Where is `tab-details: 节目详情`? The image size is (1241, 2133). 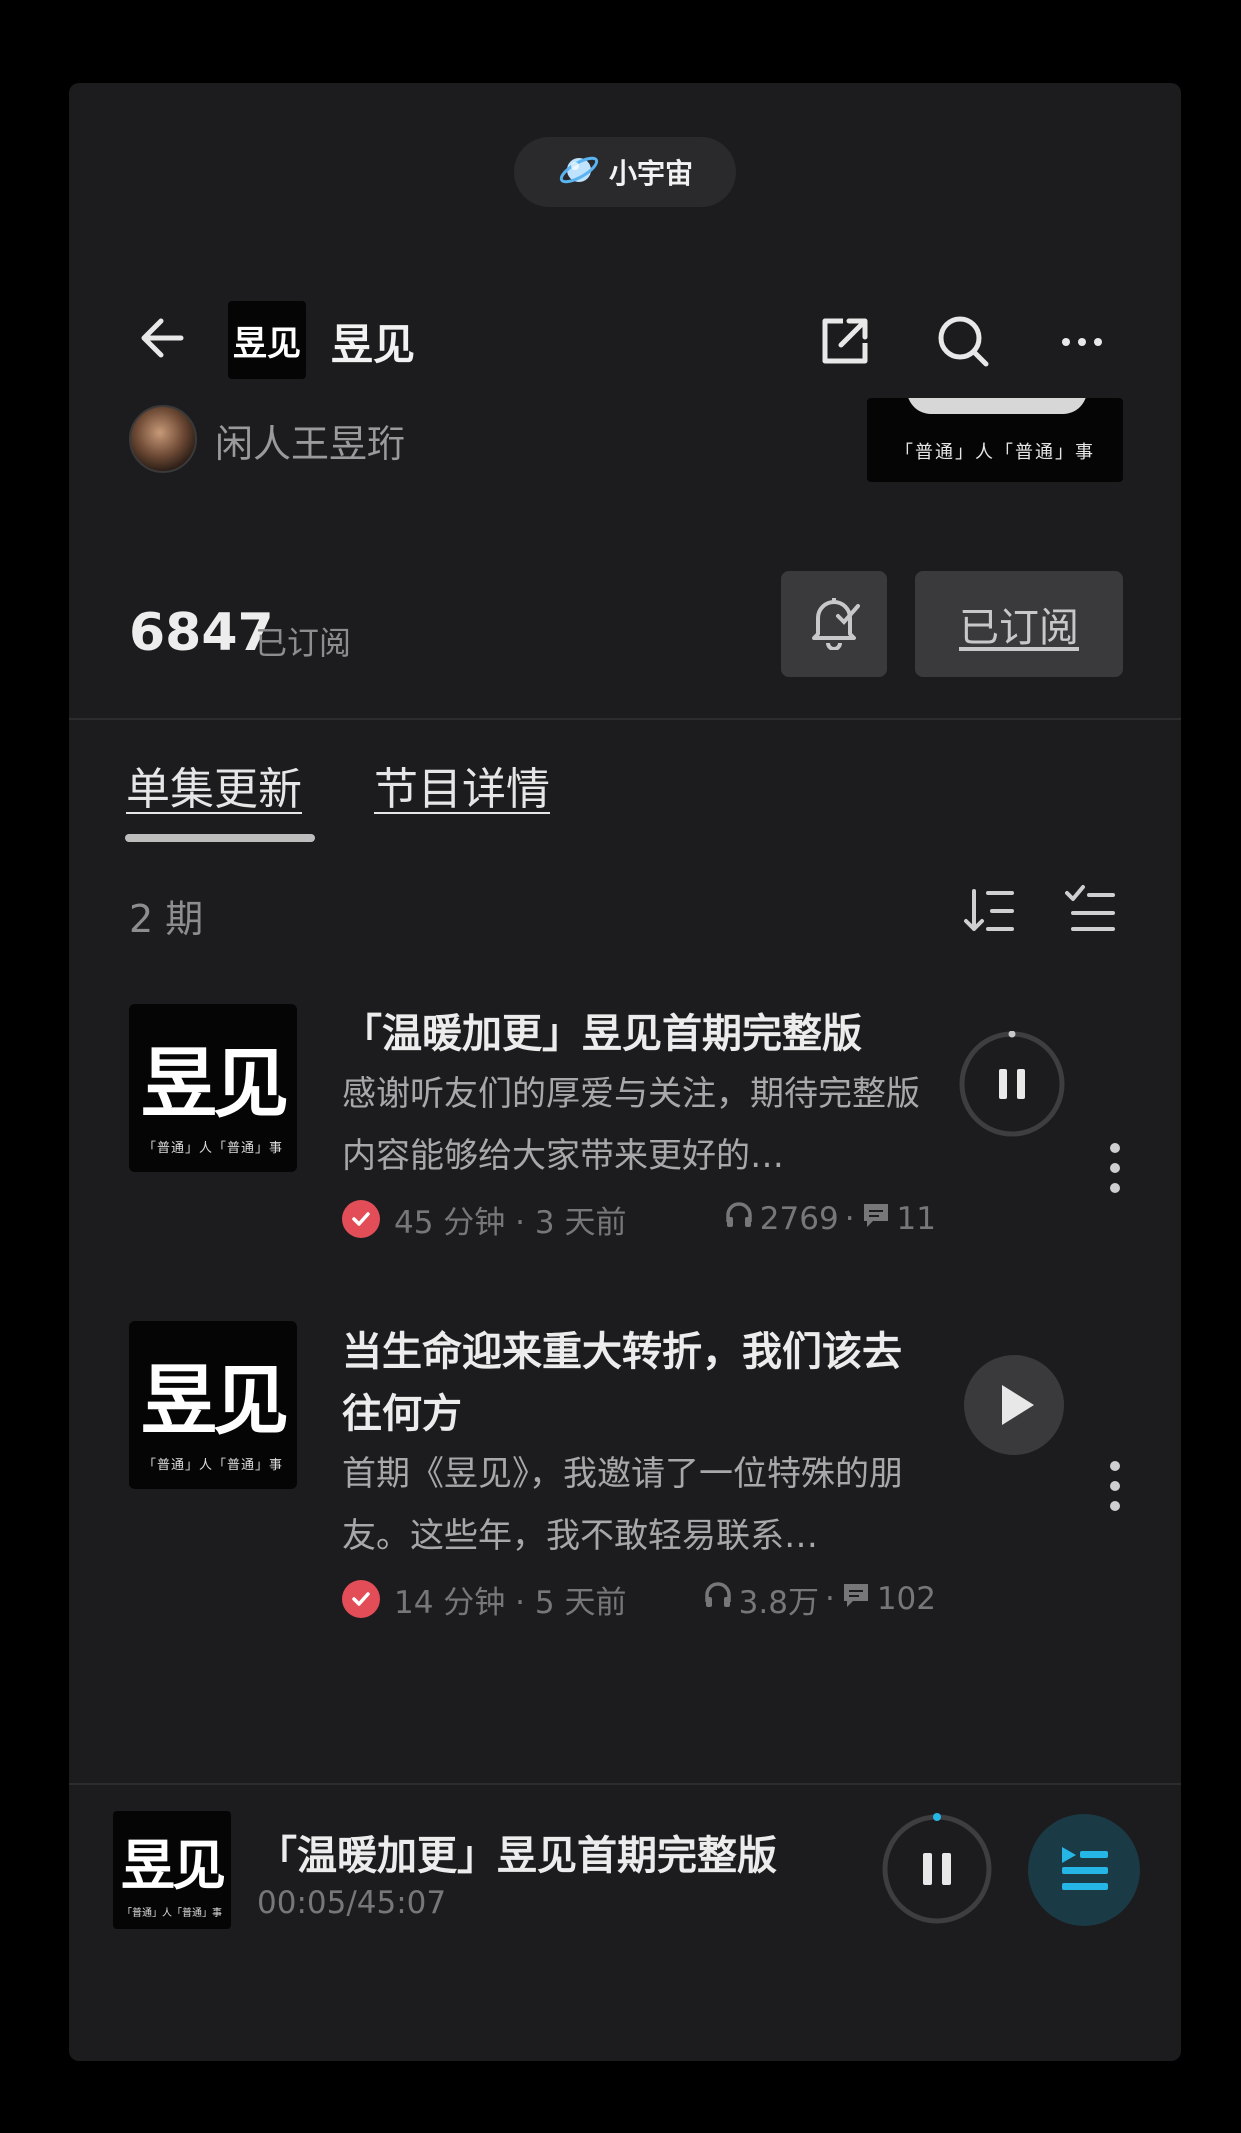 tab-details: 节目详情 is located at coordinates (462, 785).